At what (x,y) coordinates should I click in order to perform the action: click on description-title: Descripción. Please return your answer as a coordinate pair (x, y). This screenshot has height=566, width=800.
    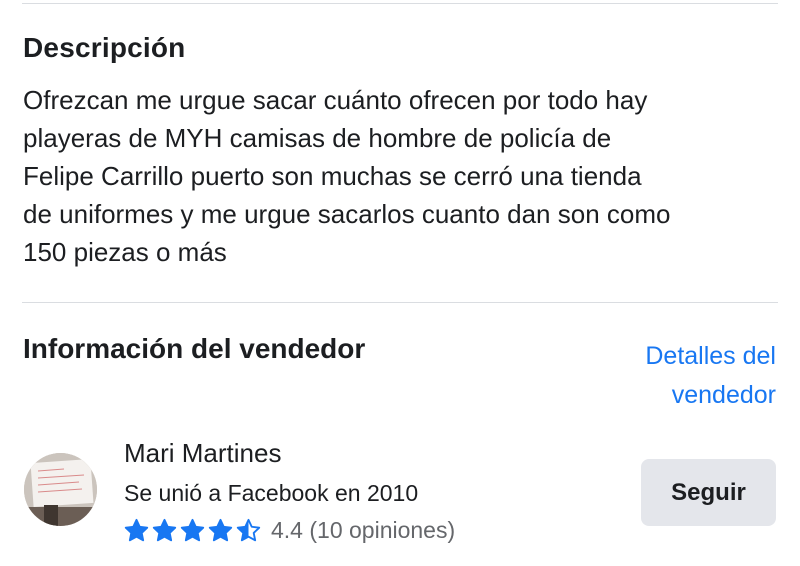
    Looking at the image, I should click on (104, 47).